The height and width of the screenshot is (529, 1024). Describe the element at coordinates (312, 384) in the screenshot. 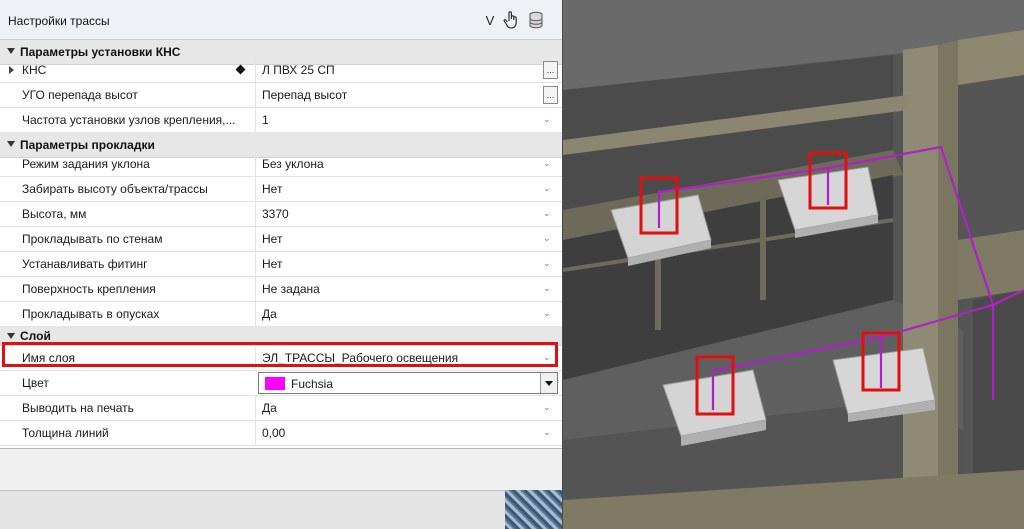

I see `color-name: Fuchsia` at that location.